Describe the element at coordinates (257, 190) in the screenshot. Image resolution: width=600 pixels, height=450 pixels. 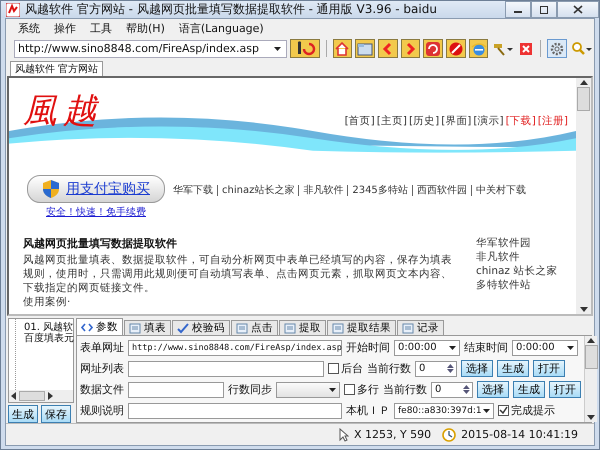
I see `site-link: chinaz站长之家` at that location.